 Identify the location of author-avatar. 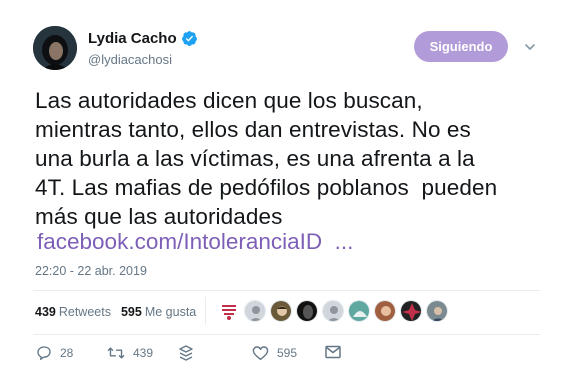
(55, 48).